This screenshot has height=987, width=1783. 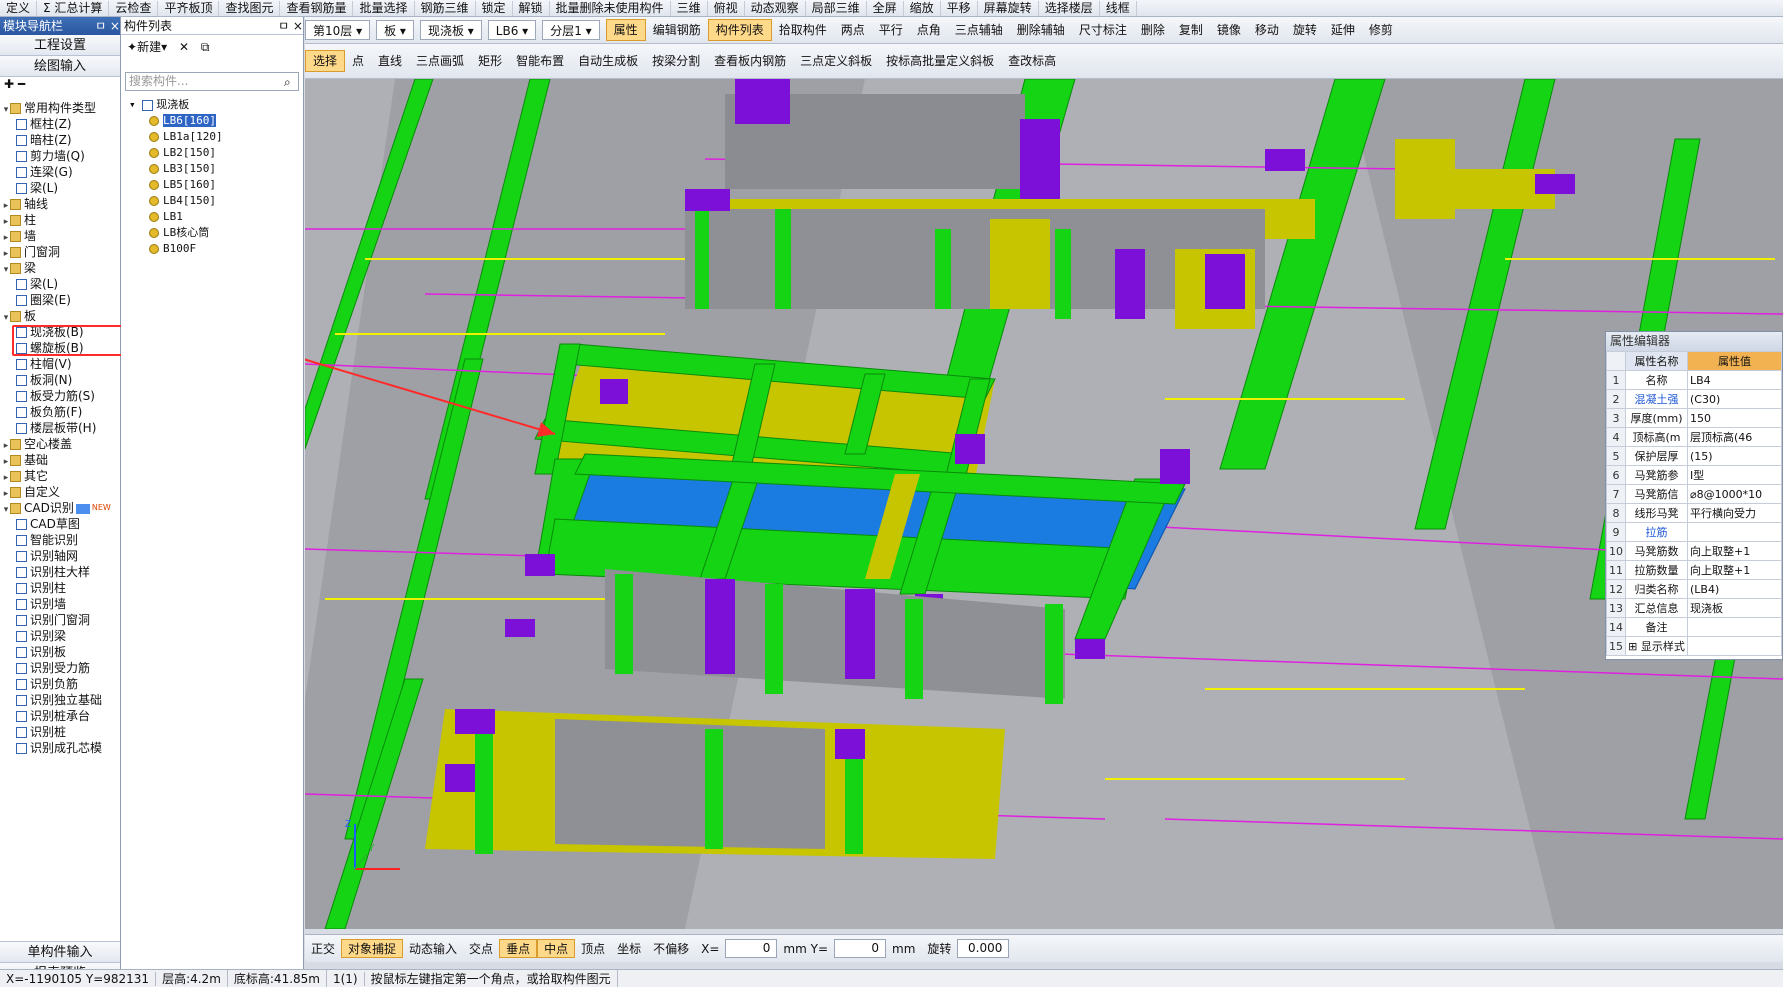 I want to click on layer-select: 分层1 ▾, so click(x=571, y=30).